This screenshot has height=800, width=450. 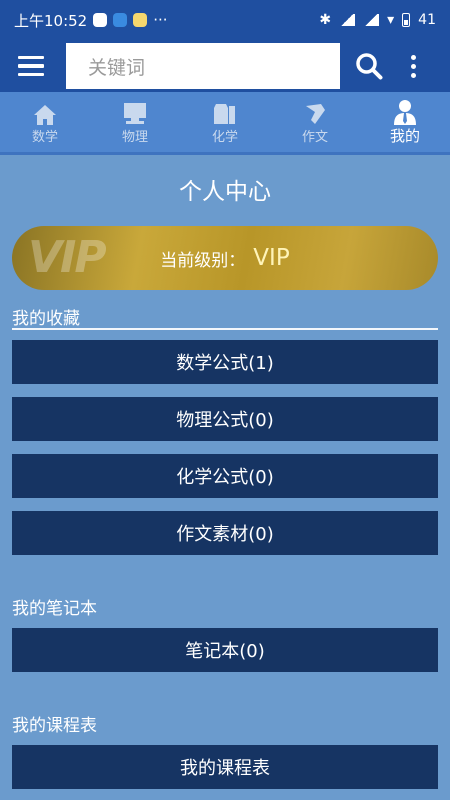 What do you see at coordinates (391, 20) in the screenshot?
I see `wifi-icon: ▾` at bounding box center [391, 20].